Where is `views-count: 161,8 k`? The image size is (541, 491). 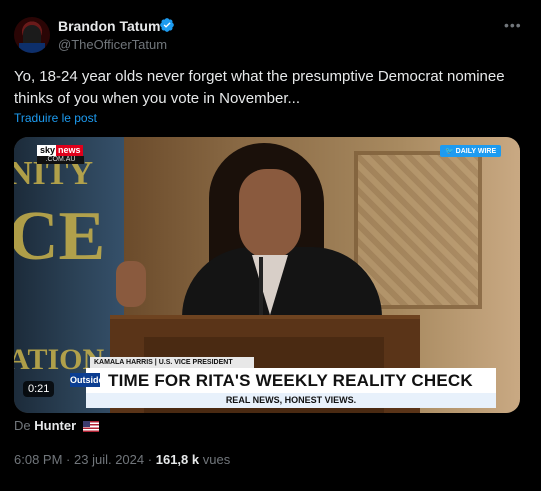
views-count: 161,8 k is located at coordinates (177, 459).